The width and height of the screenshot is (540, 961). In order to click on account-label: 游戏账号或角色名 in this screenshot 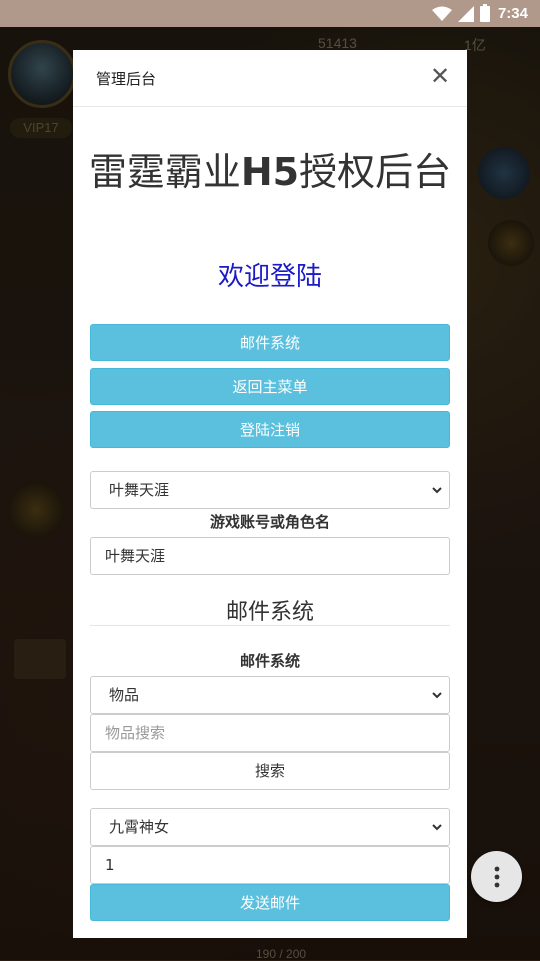, I will do `click(269, 522)`.